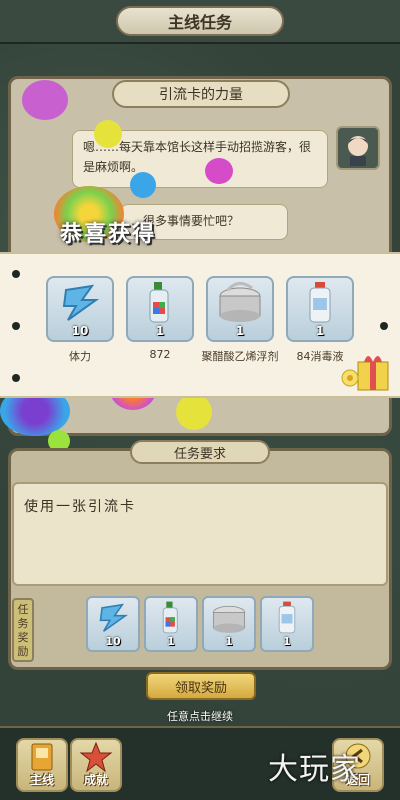 The height and width of the screenshot is (800, 400). Describe the element at coordinates (314, 769) in the screenshot. I see `watermark-logo: 大玩家` at that location.